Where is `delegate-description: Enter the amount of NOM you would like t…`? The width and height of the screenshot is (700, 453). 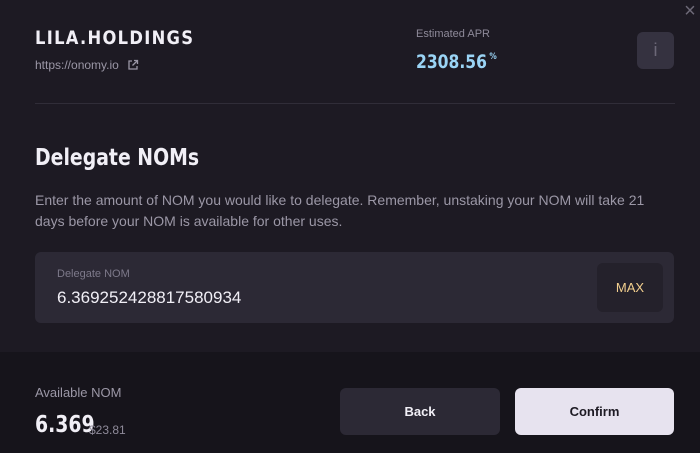 delegate-description: Enter the amount of NOM you would like t… is located at coordinates (340, 210).